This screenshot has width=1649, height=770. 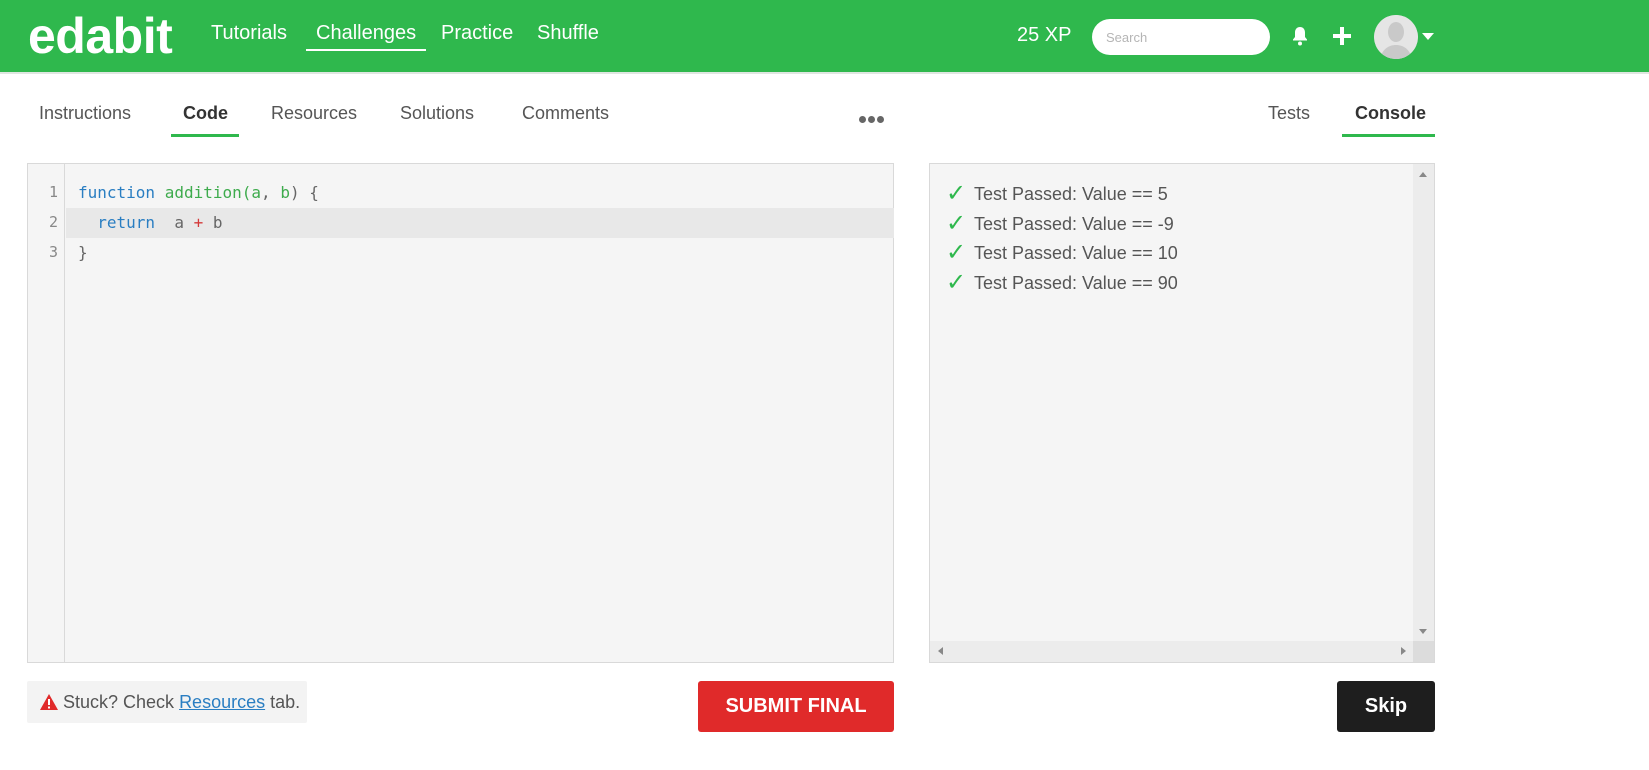 I want to click on horizontal-scrollbar, so click(x=1172, y=651).